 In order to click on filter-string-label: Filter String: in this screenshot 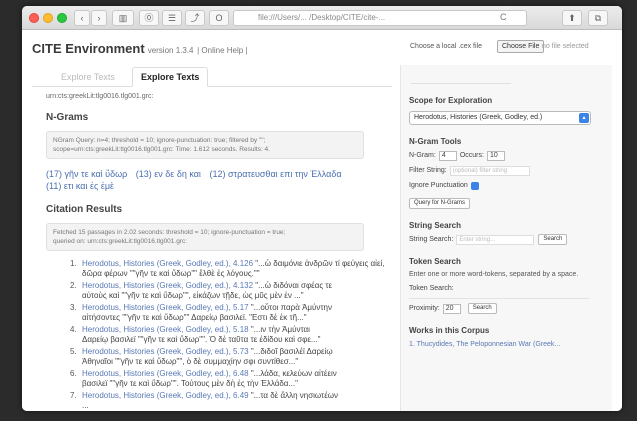, I will do `click(428, 170)`.